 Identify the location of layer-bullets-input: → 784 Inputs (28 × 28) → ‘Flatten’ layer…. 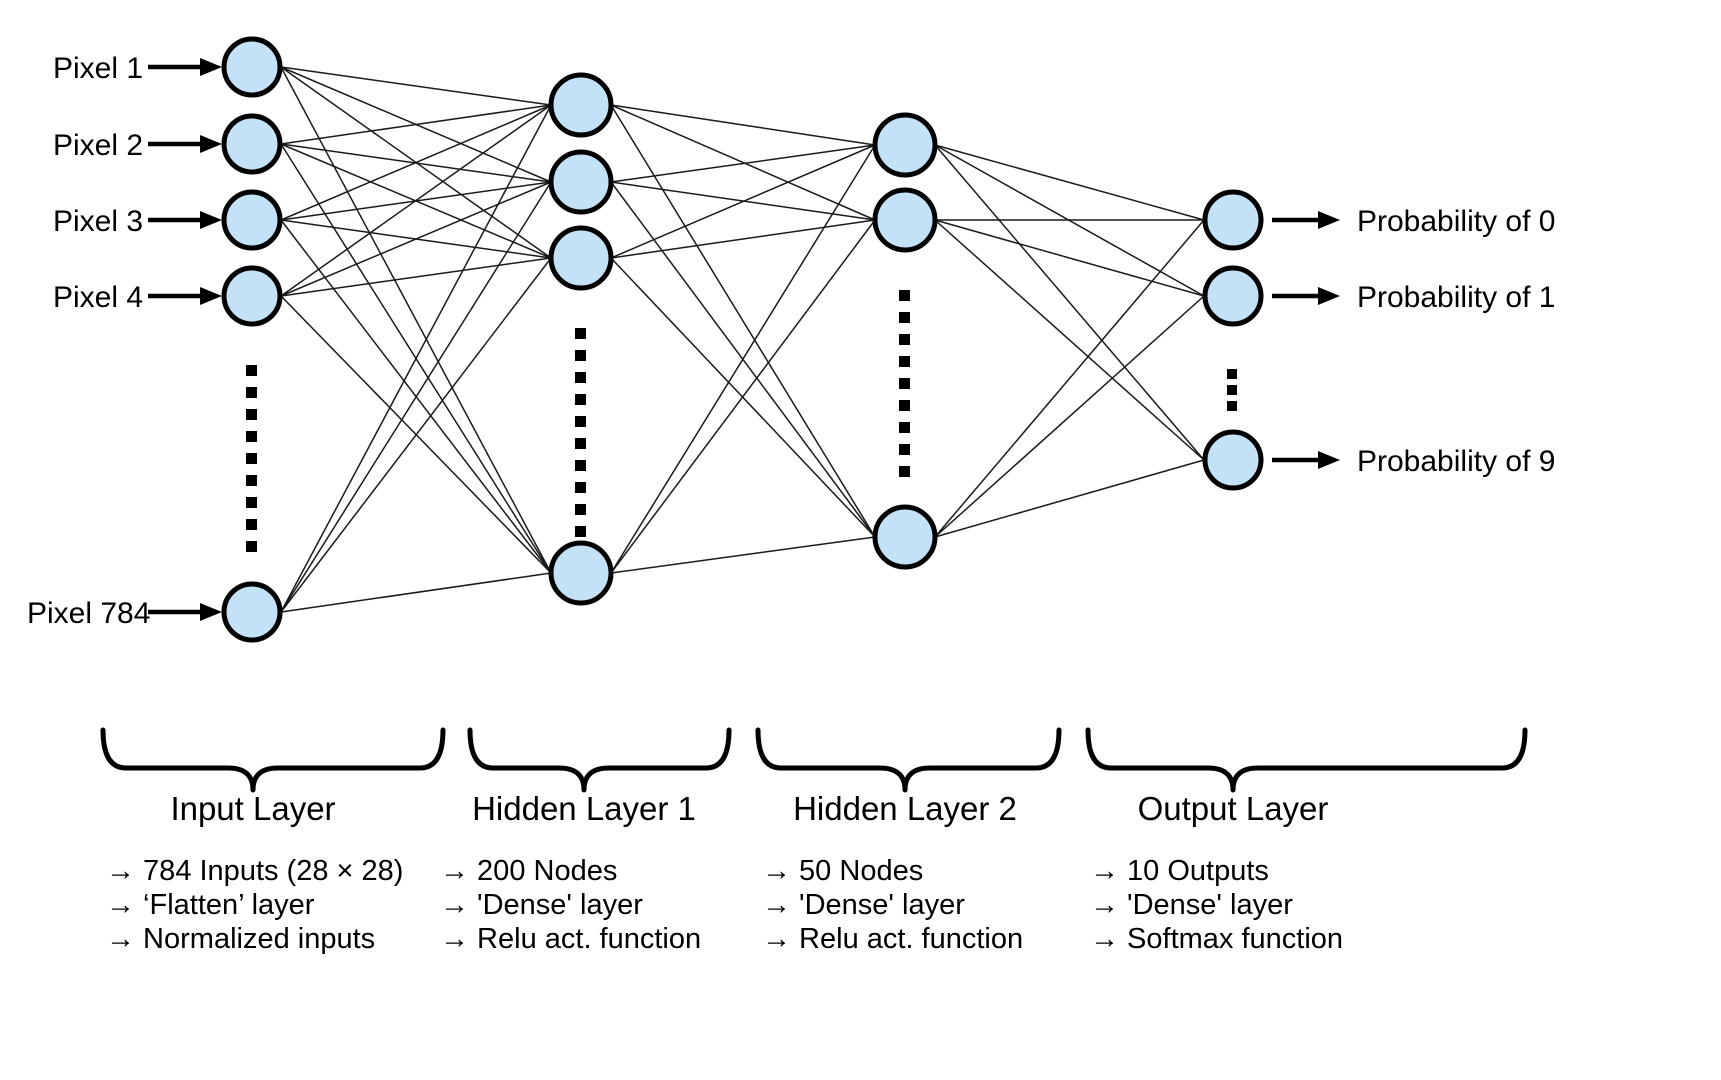
(254, 905).